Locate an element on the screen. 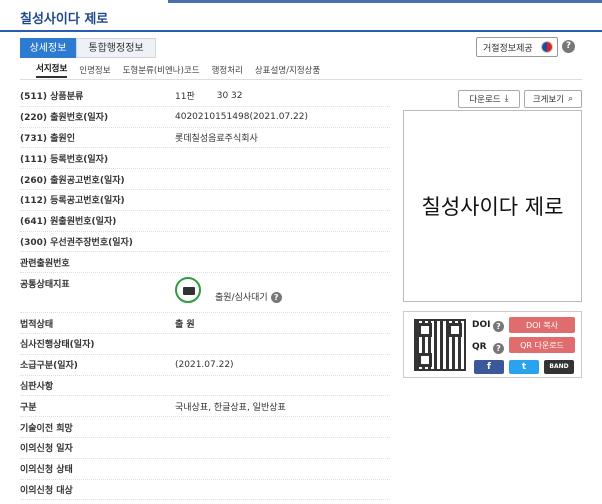  trademark-text: 칠성사이다 제로 is located at coordinates (492, 207).